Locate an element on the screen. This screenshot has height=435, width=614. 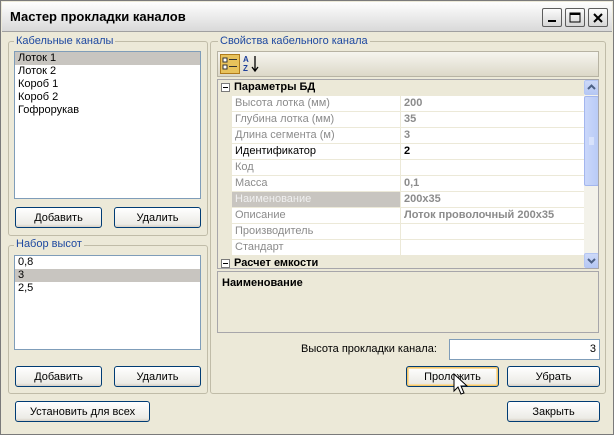
property-name: Стандарт is located at coordinates (316, 248).